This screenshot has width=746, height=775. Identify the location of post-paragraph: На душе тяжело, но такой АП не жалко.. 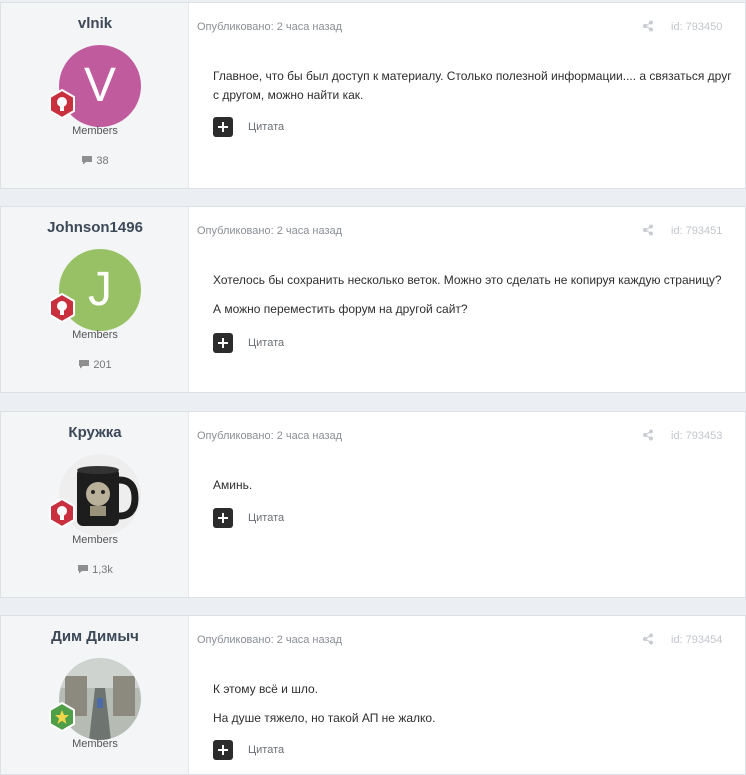
(324, 718).